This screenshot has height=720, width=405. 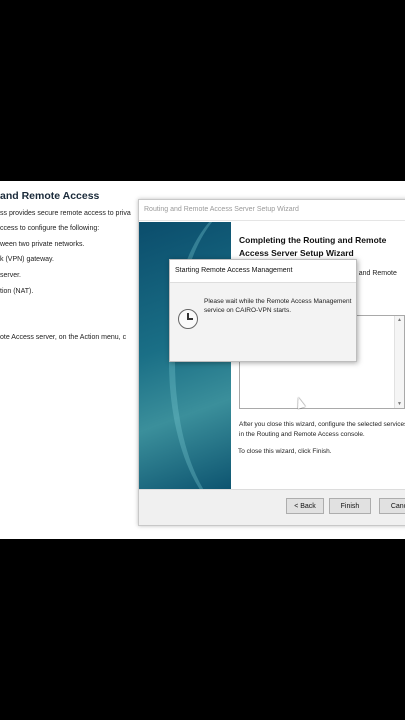 I want to click on scroll-down-icon: ▼, so click(x=399, y=404).